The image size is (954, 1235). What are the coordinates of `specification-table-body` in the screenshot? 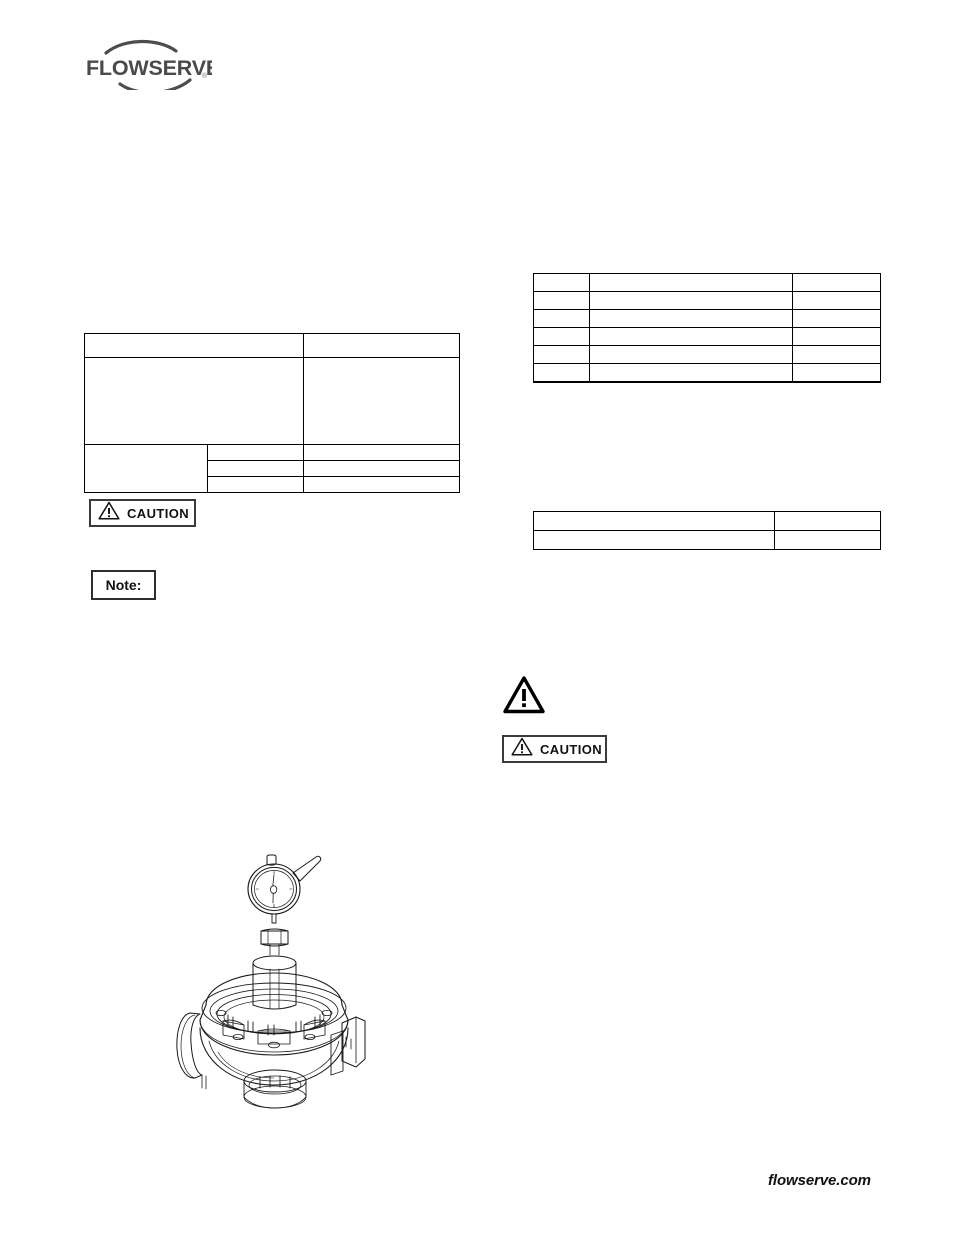 It's located at (272, 413).